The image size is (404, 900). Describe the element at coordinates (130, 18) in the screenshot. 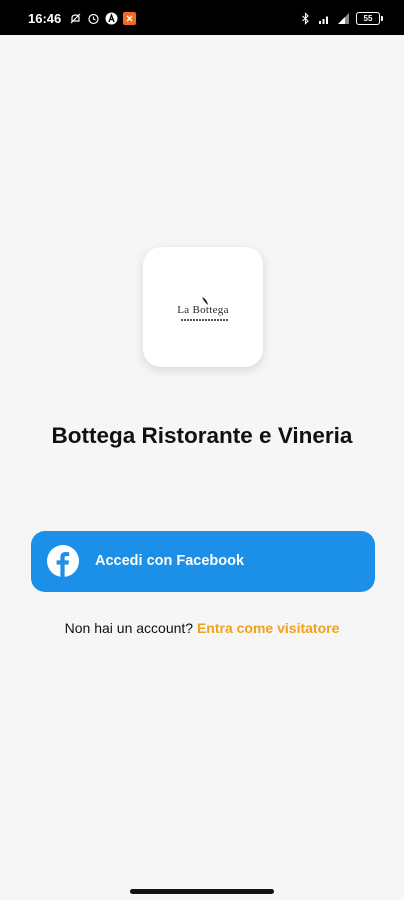

I see `app-notification-icon` at that location.